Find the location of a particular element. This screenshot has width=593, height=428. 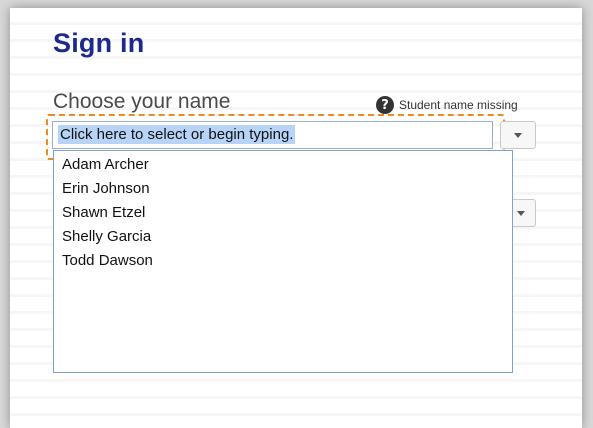

name-option: Shawn Etzel is located at coordinates (283, 213).